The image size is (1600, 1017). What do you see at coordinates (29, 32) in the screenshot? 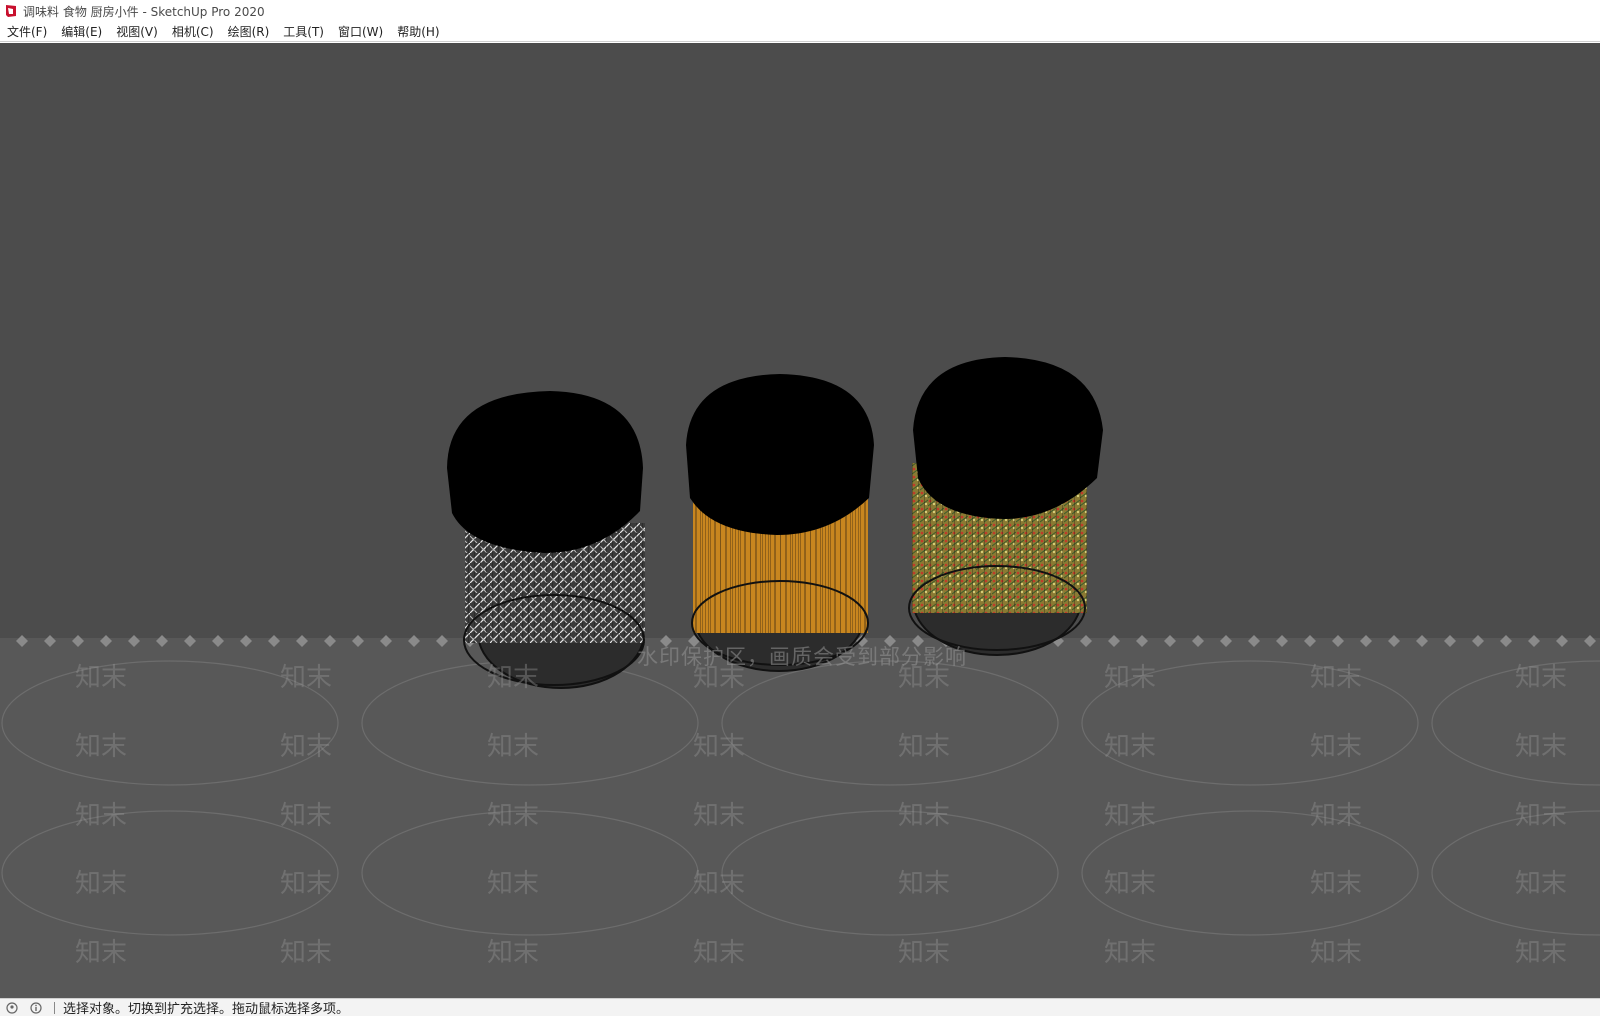
I see `menu-file: 文件(F)` at bounding box center [29, 32].